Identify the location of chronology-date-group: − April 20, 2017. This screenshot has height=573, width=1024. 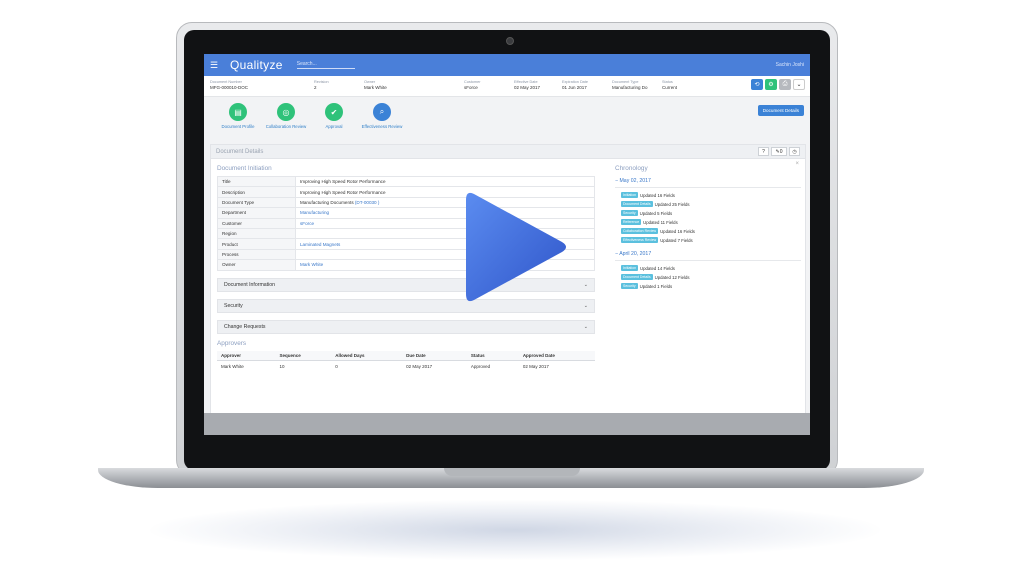
(708, 256).